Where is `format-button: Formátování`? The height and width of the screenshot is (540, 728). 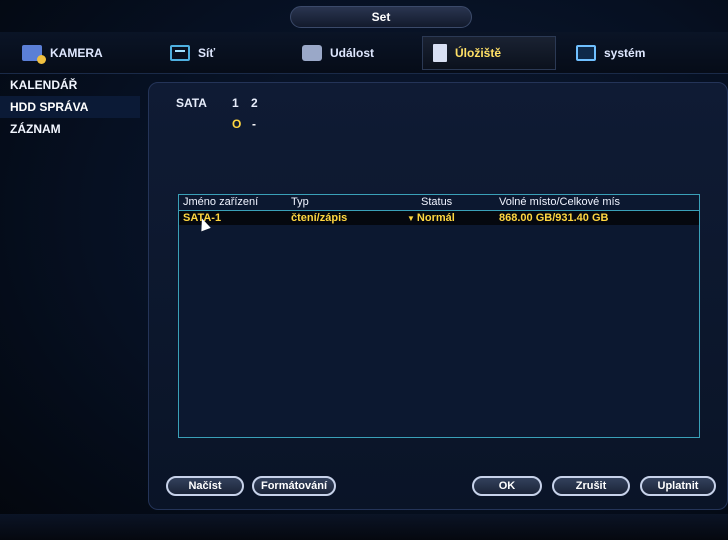 format-button: Formátování is located at coordinates (294, 486).